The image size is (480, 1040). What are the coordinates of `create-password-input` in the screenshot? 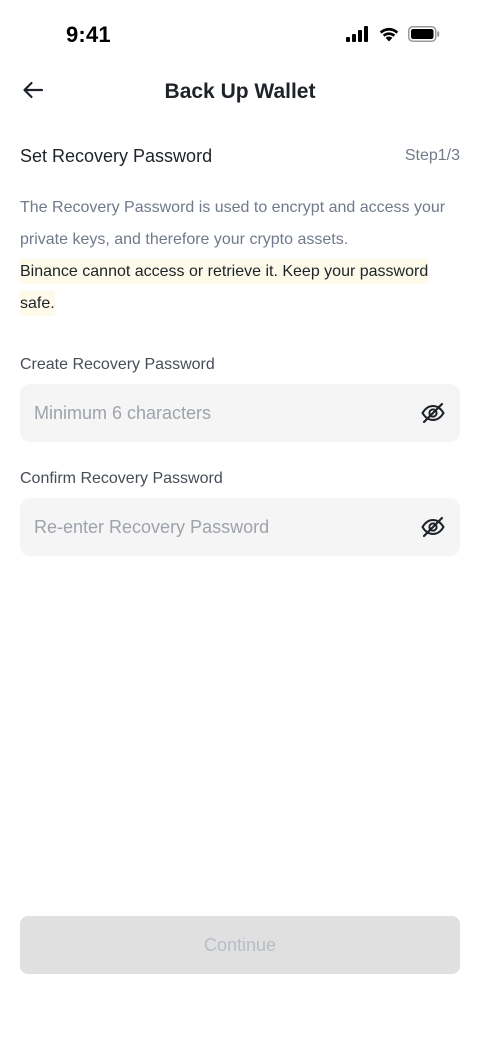 It's located at (219, 413).